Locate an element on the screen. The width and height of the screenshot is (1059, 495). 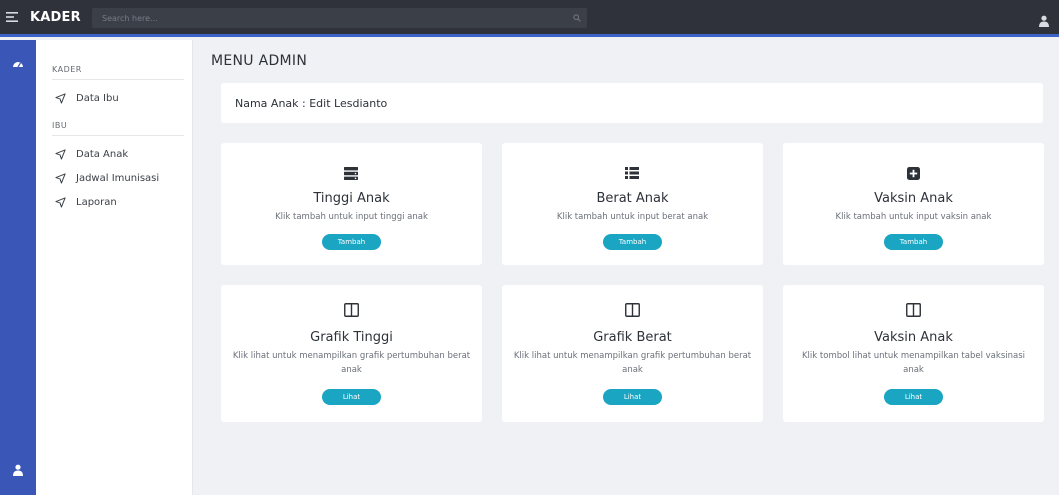
sidebar-item-data-ibu: Data Ibu is located at coordinates (118, 98).